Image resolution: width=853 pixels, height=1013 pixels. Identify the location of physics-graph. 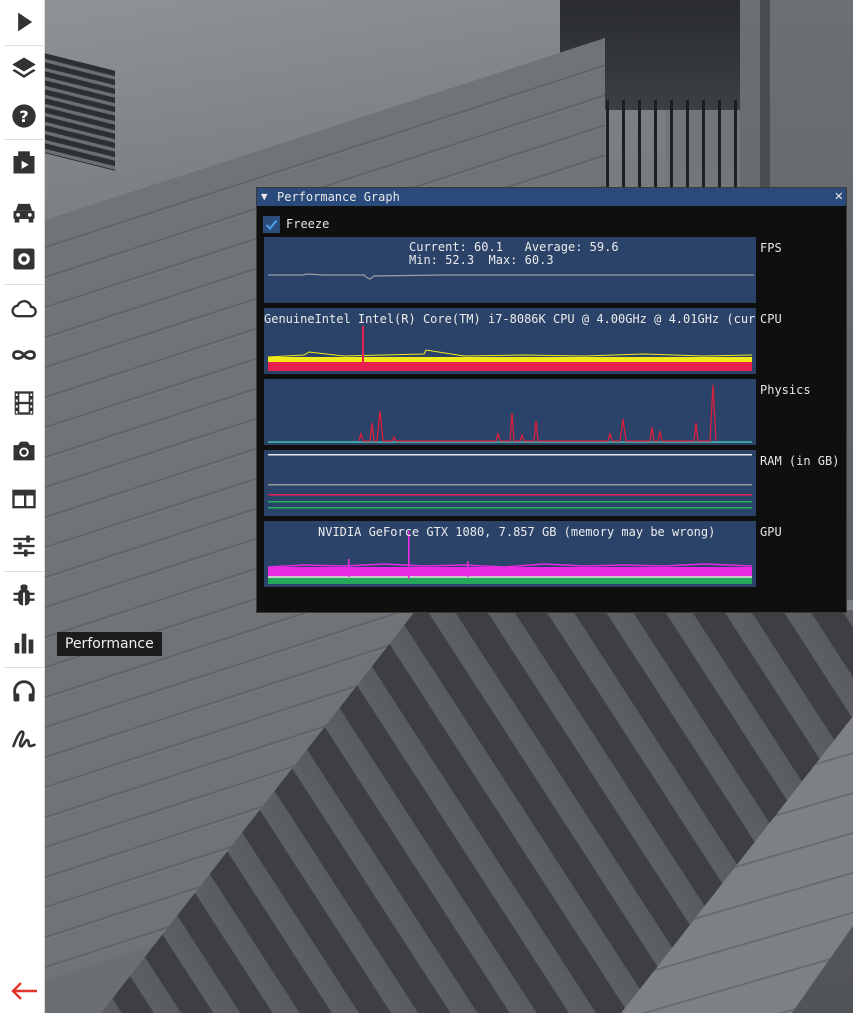
(510, 412).